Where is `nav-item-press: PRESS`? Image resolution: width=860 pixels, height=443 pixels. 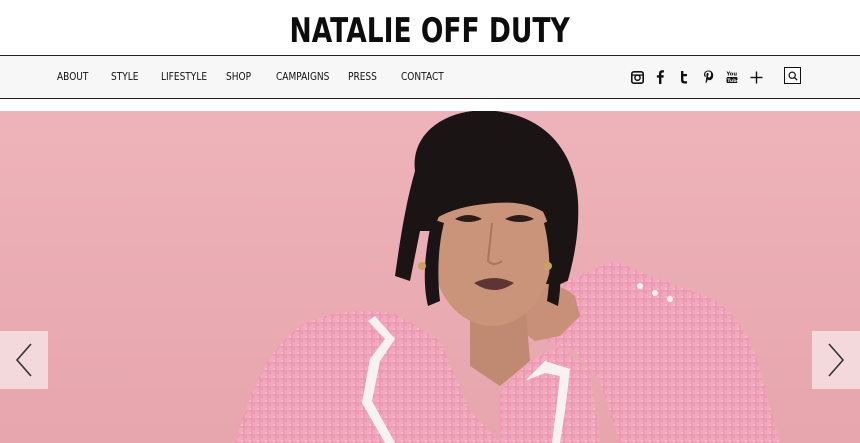 nav-item-press: PRESS is located at coordinates (362, 76).